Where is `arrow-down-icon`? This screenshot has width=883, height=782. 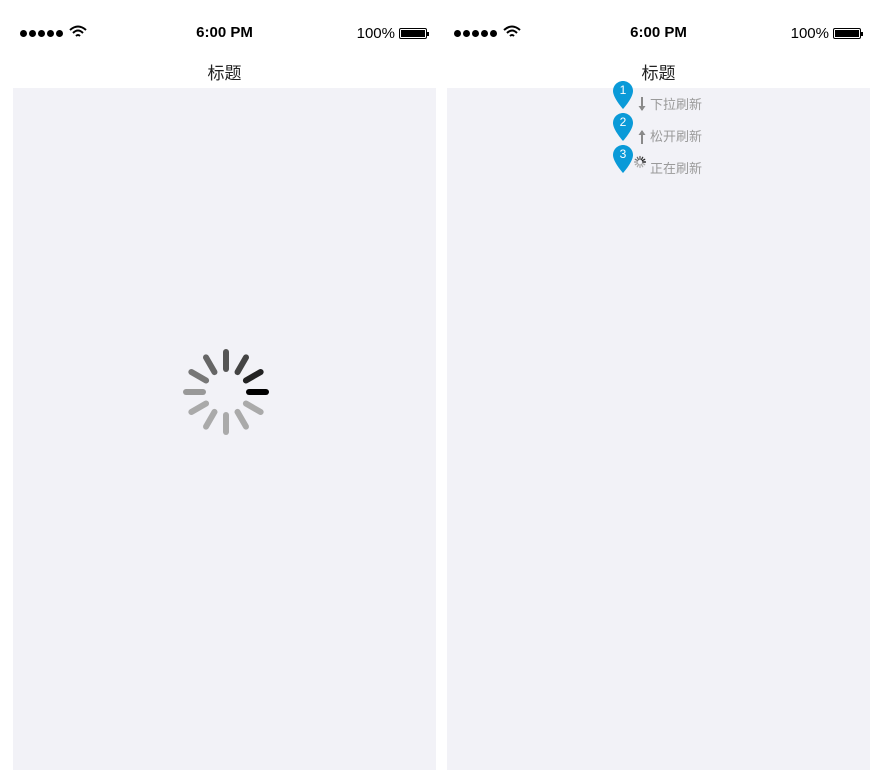 arrow-down-icon is located at coordinates (642, 104).